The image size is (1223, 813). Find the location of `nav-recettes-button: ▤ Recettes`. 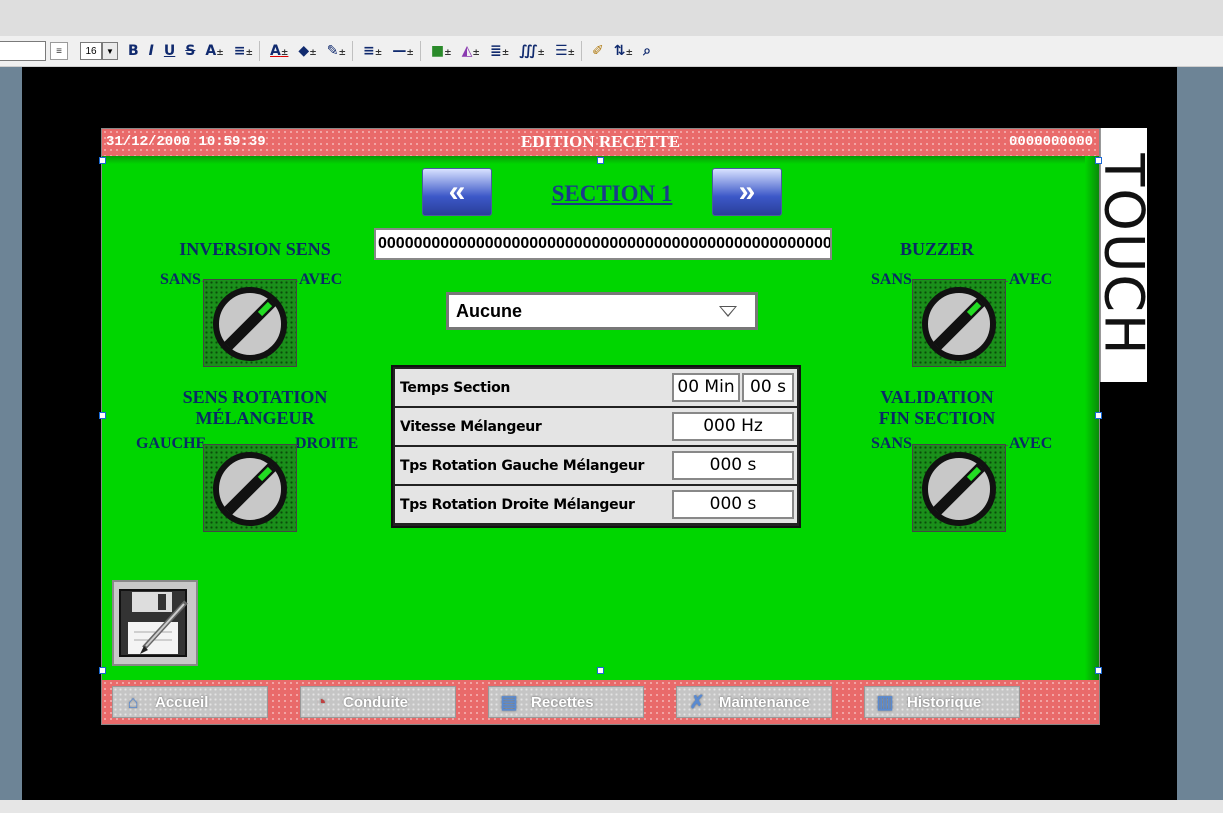

nav-recettes-button: ▤ Recettes is located at coordinates (566, 702).